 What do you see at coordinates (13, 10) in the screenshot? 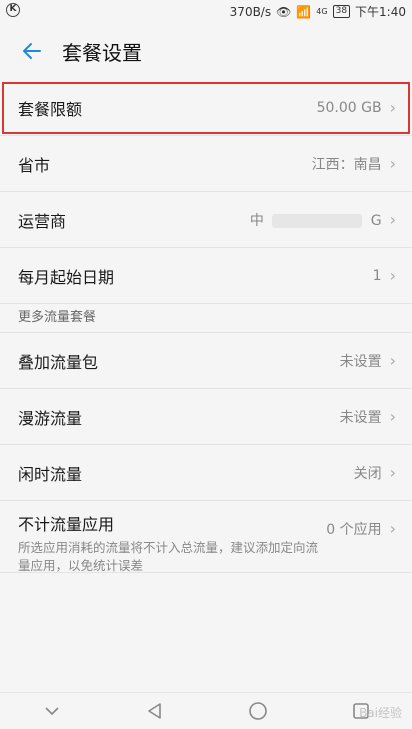
I see `app-notification-icon: K` at bounding box center [13, 10].